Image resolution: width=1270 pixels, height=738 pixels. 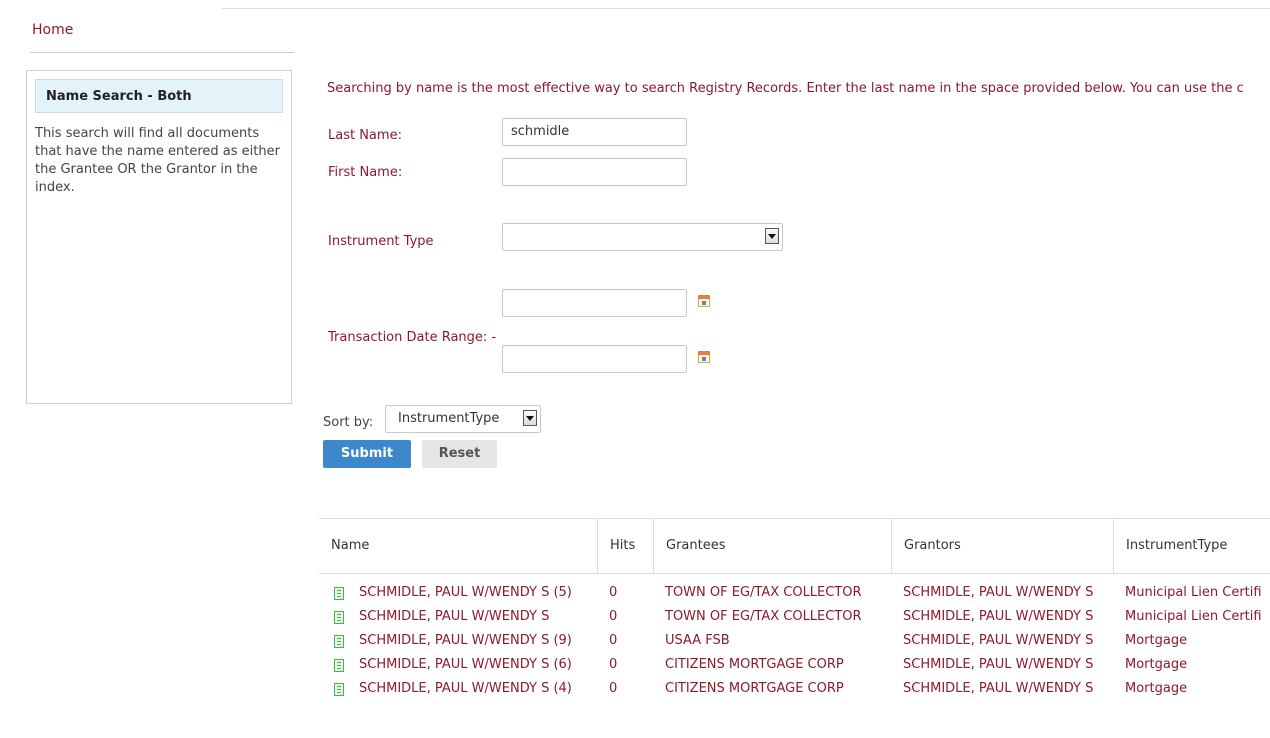 I want to click on breadcrumb-divider, so click(x=162, y=52).